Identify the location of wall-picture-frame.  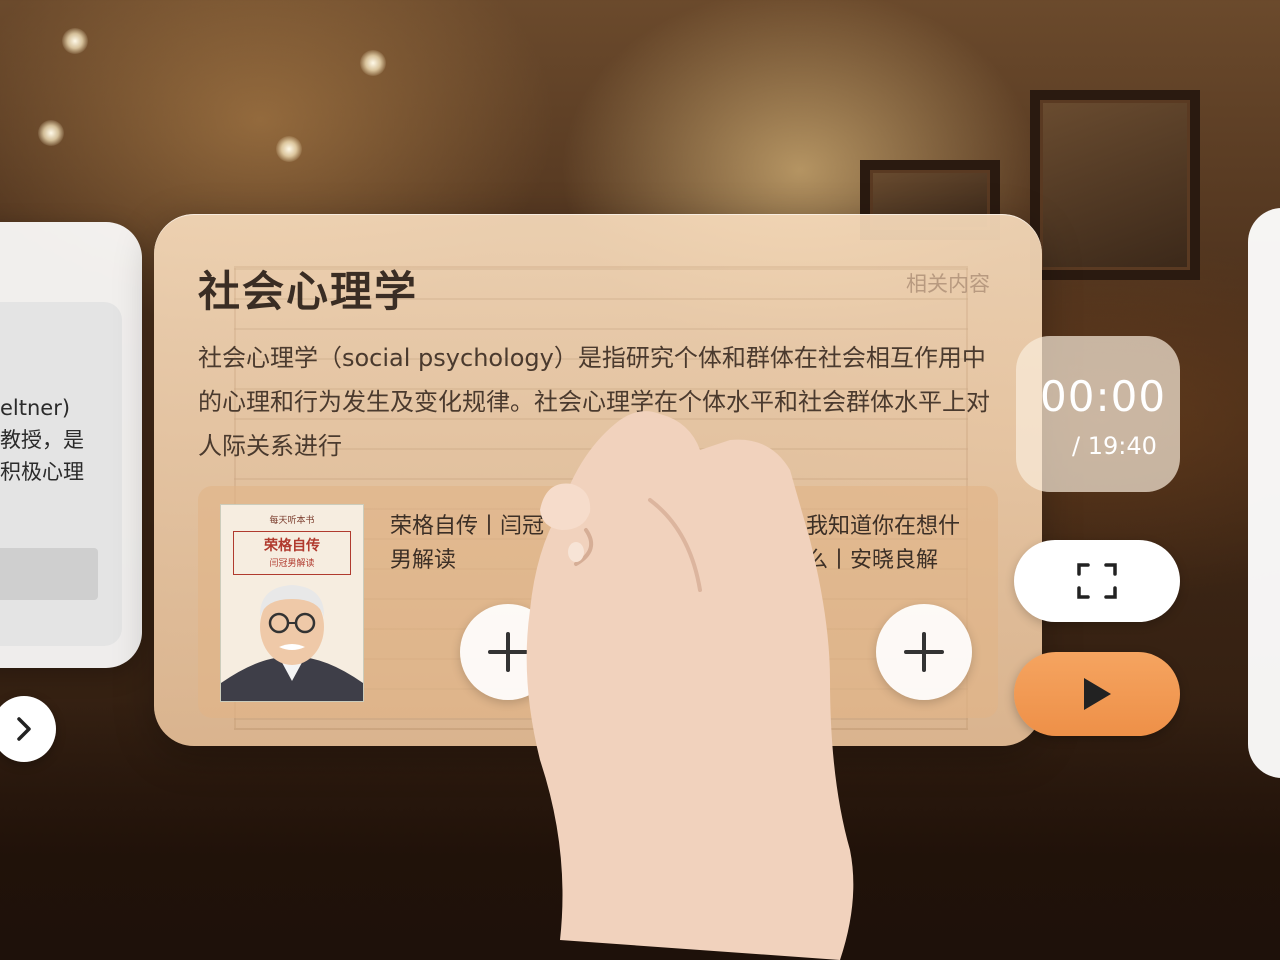
(1115, 185).